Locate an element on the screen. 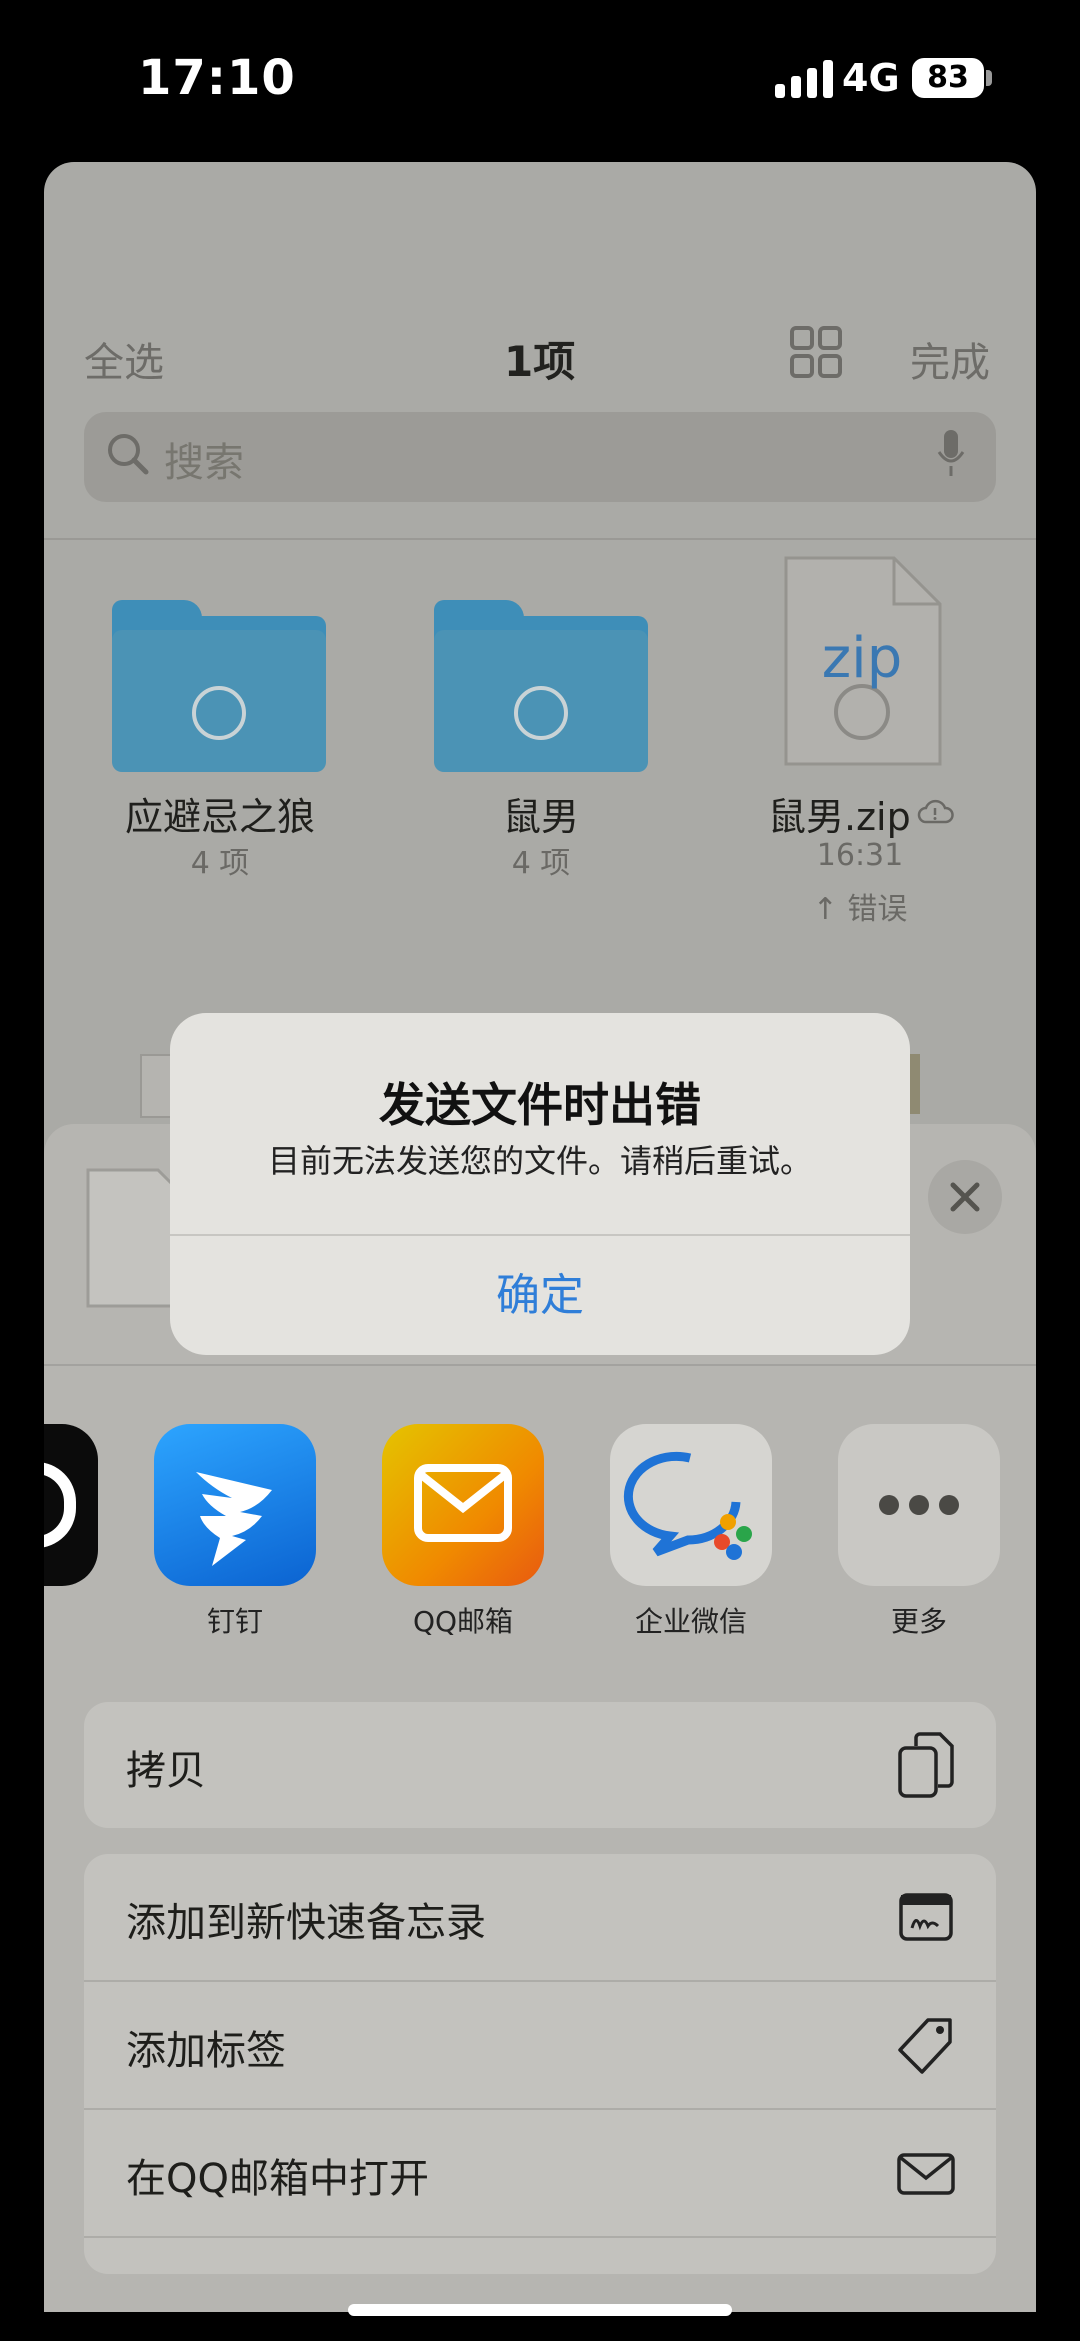 This screenshot has height=2341, width=1080. qq-mail-icon is located at coordinates (463, 1505).